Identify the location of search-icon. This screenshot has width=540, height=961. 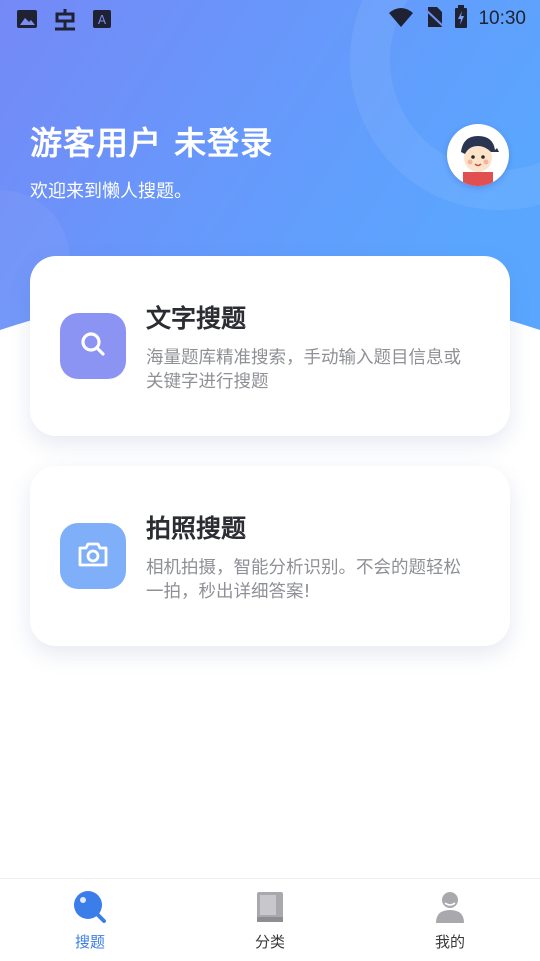
(93, 346).